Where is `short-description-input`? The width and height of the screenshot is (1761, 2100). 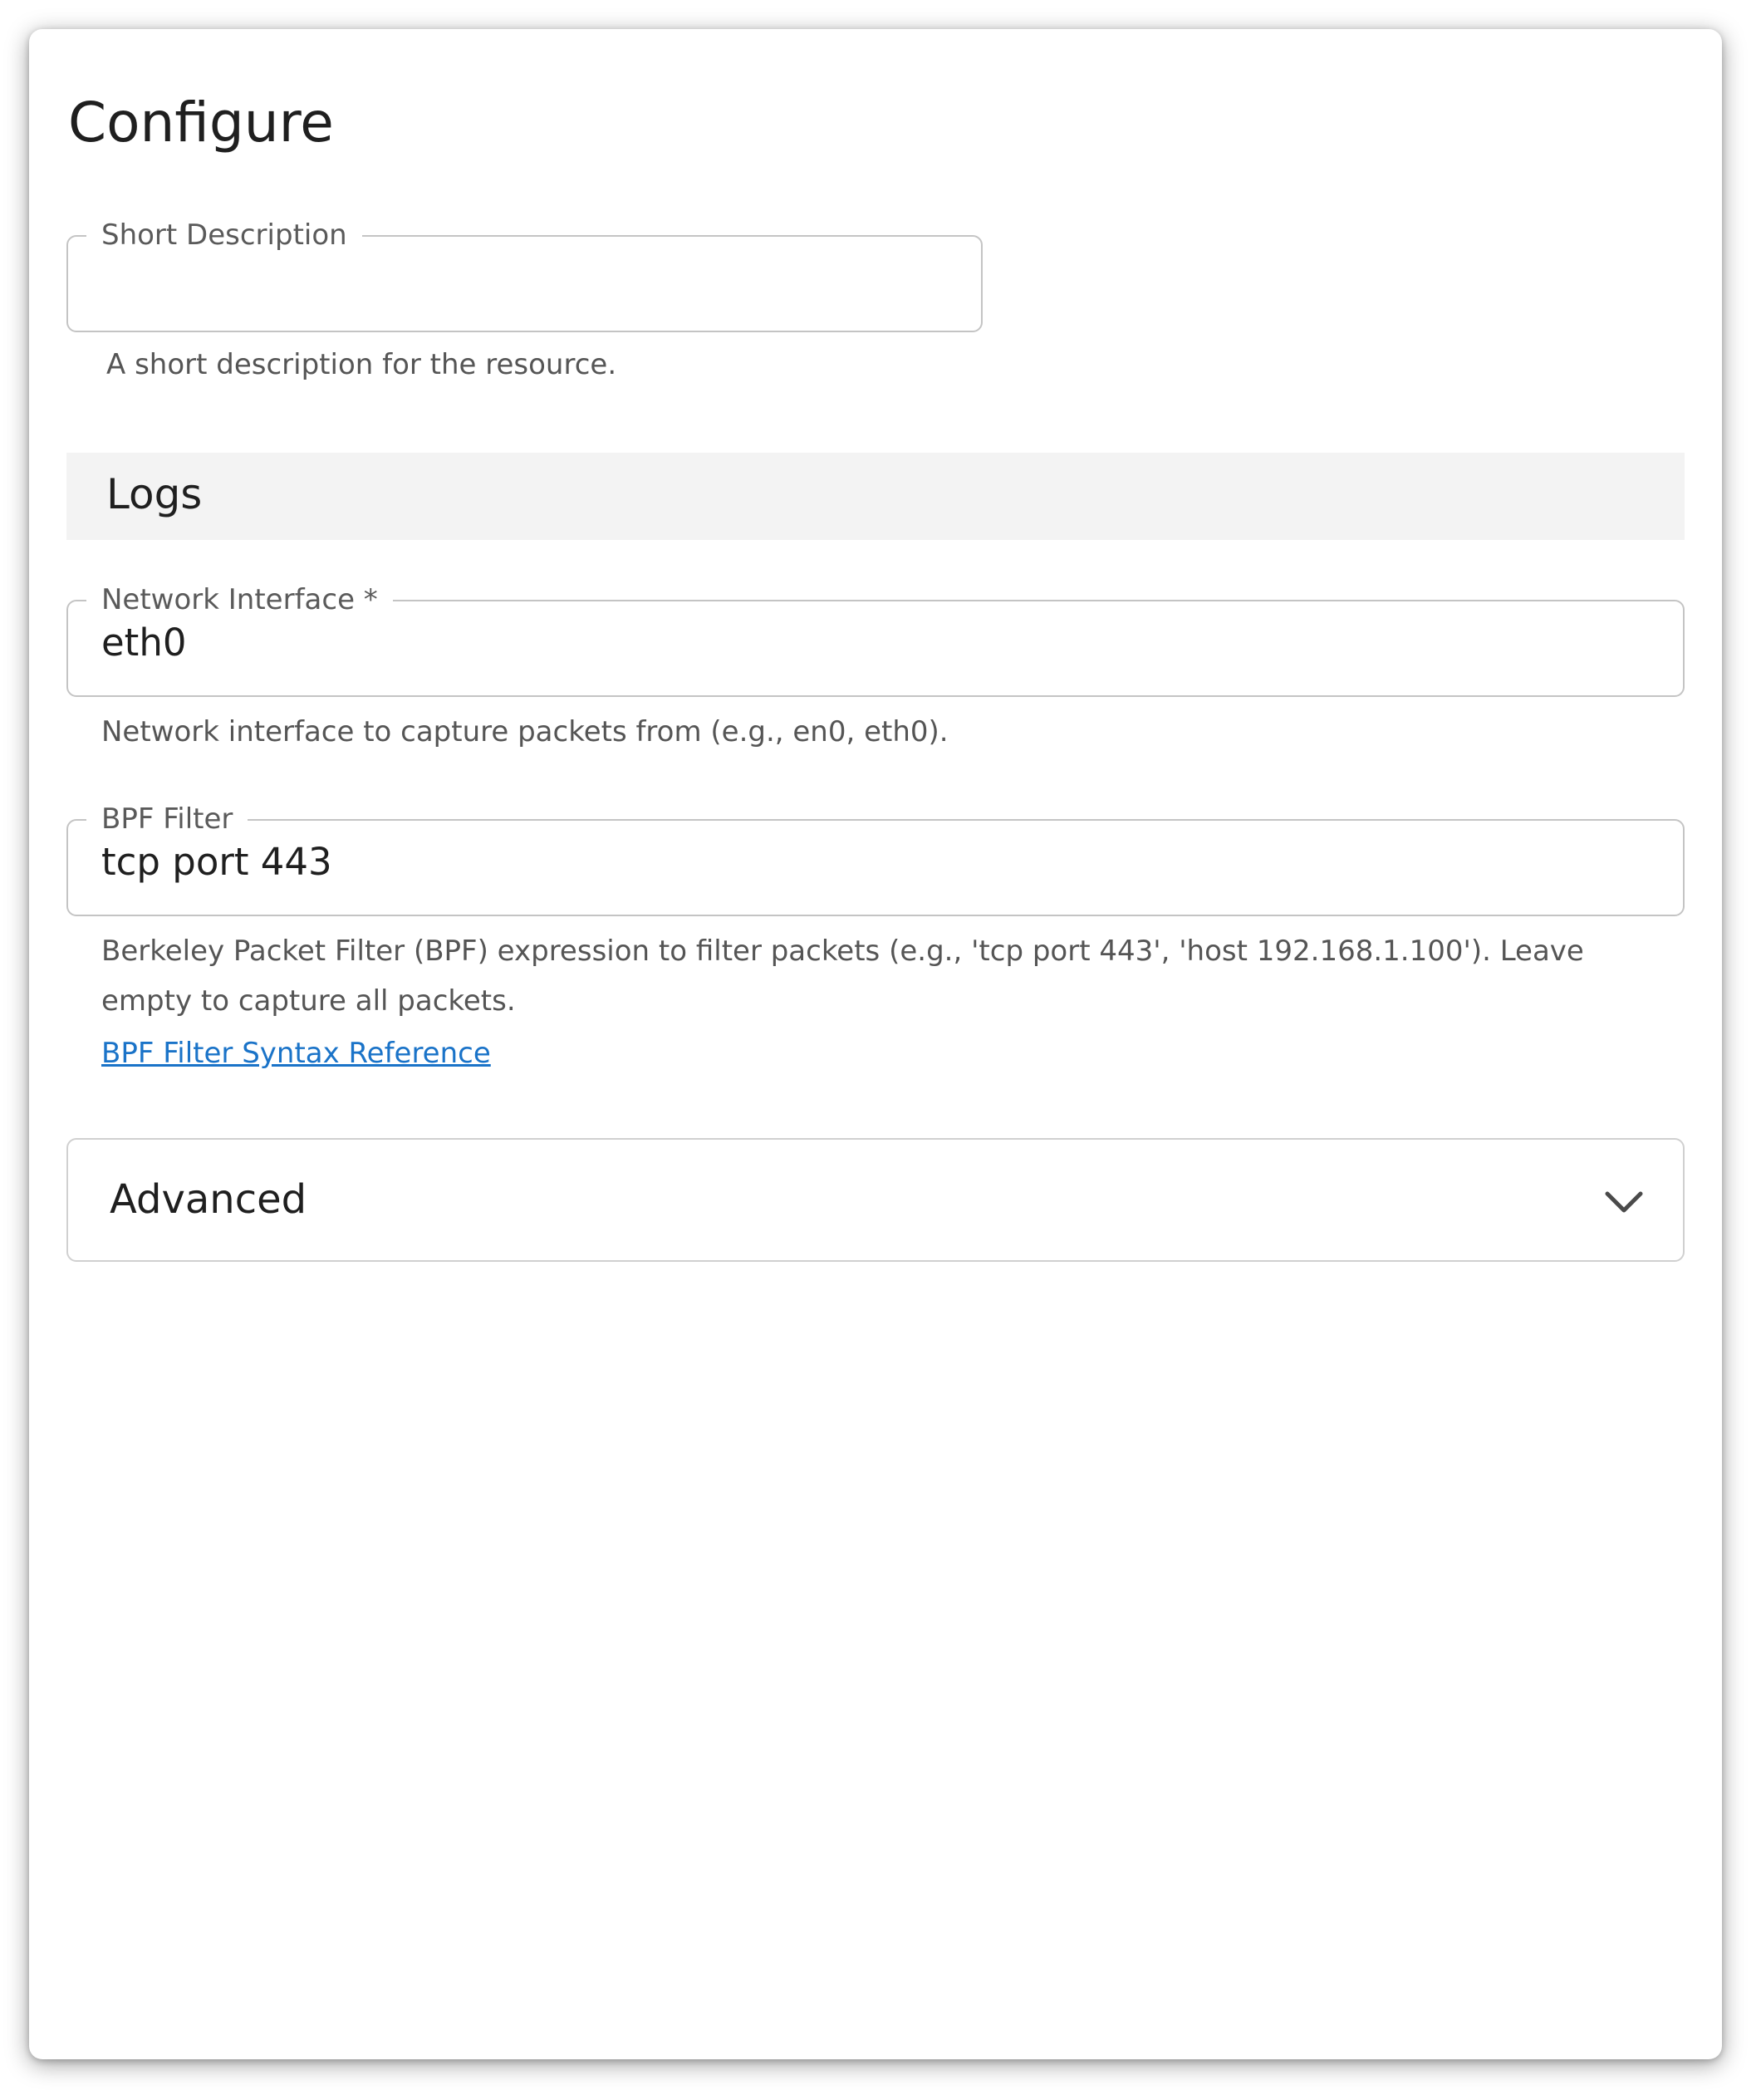 short-description-input is located at coordinates (524, 278).